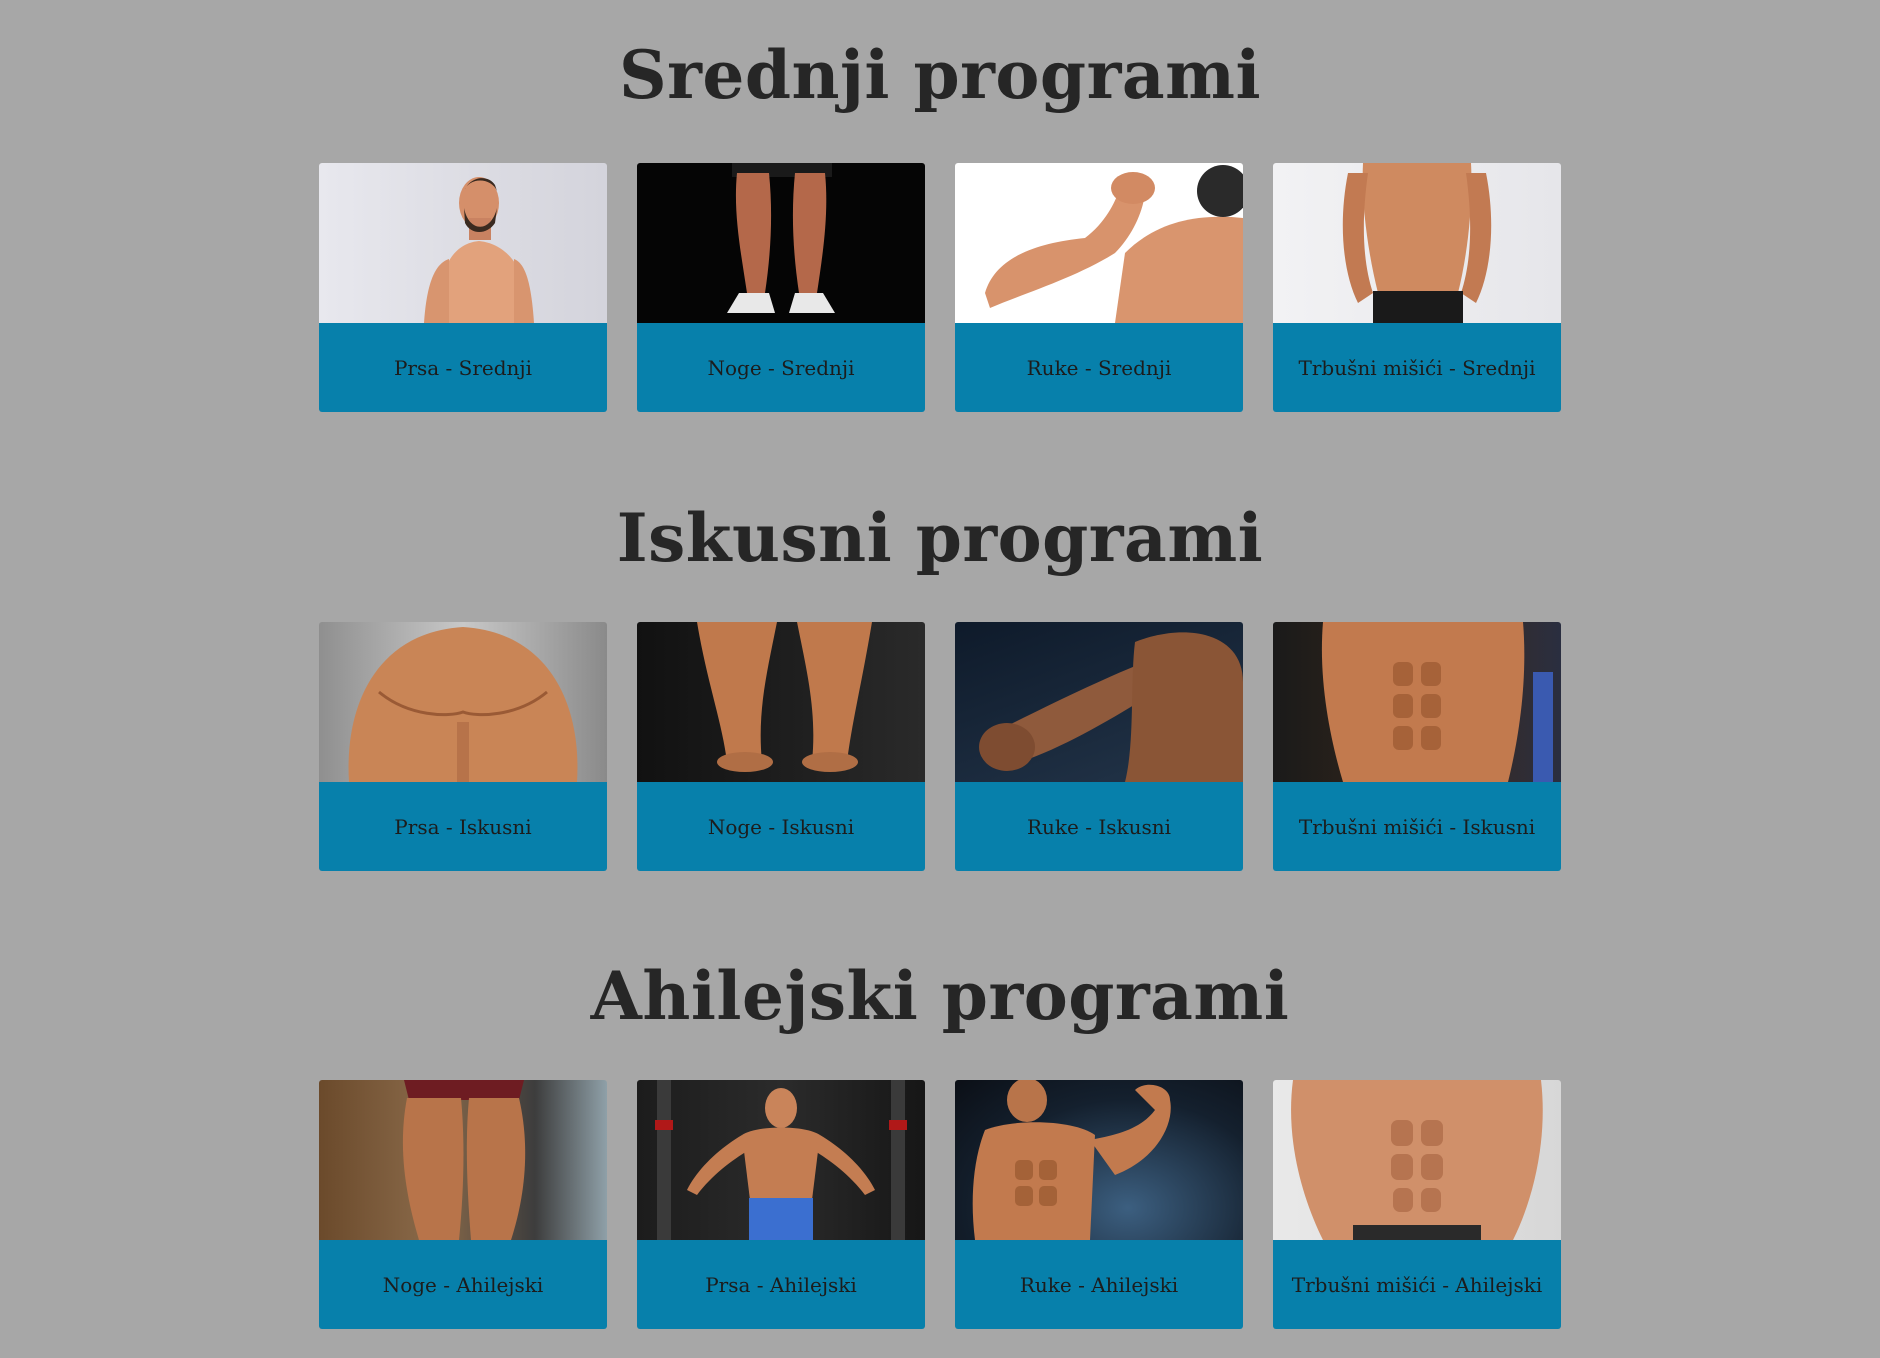  What do you see at coordinates (940, 538) in the screenshot?
I see `section-title: Iskusni programi` at bounding box center [940, 538].